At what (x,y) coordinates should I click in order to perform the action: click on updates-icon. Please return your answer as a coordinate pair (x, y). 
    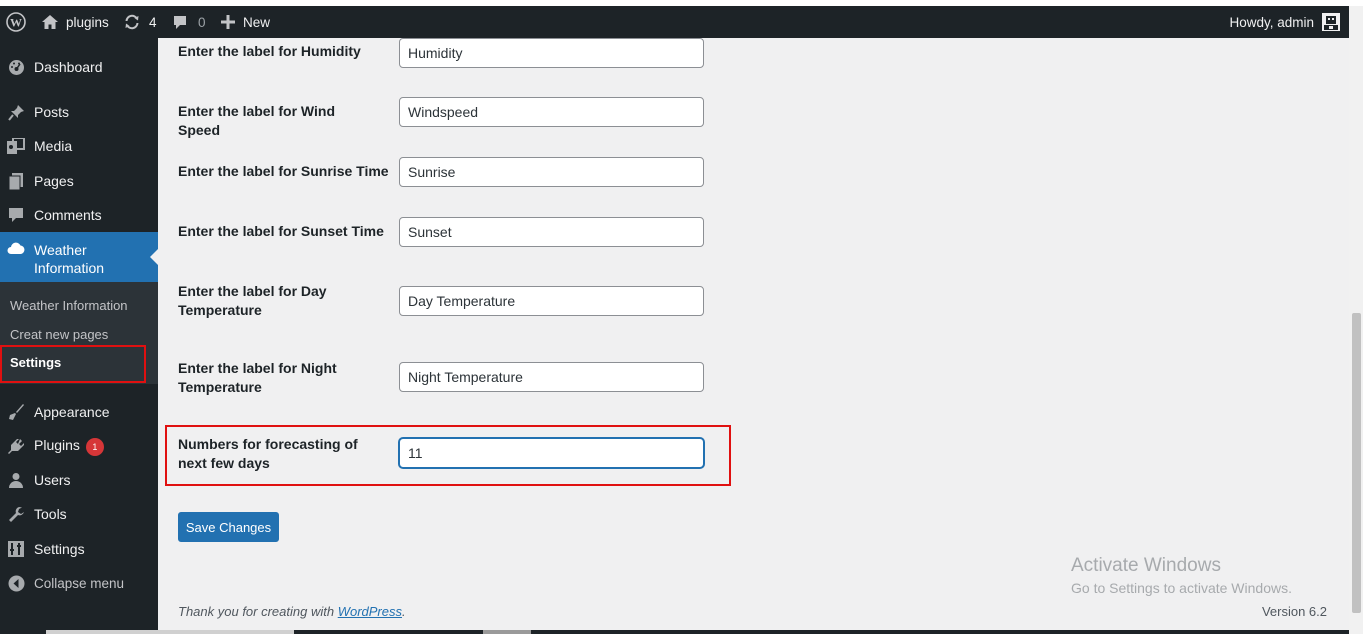
    Looking at the image, I should click on (132, 22).